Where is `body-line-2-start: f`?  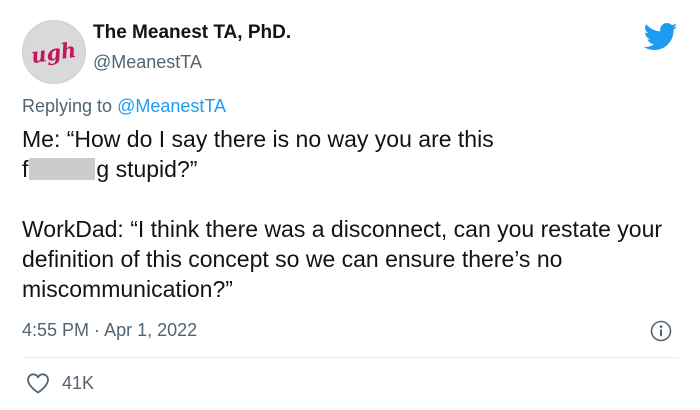 body-line-2-start: f is located at coordinates (25, 169).